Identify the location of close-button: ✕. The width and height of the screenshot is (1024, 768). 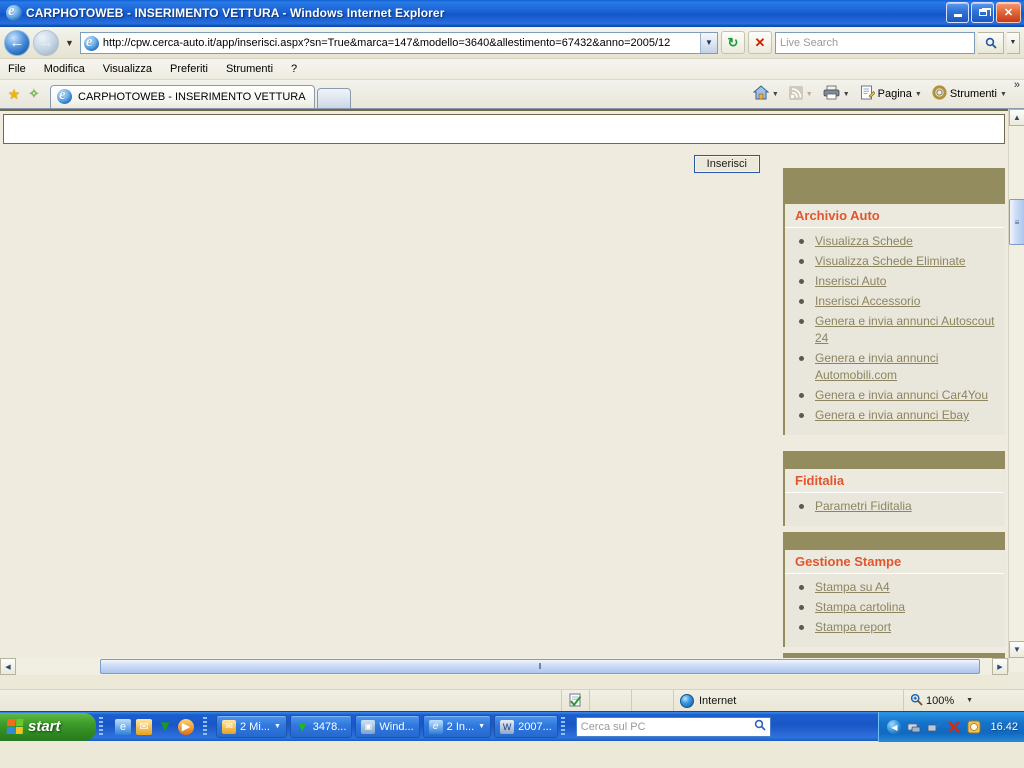
(1008, 12).